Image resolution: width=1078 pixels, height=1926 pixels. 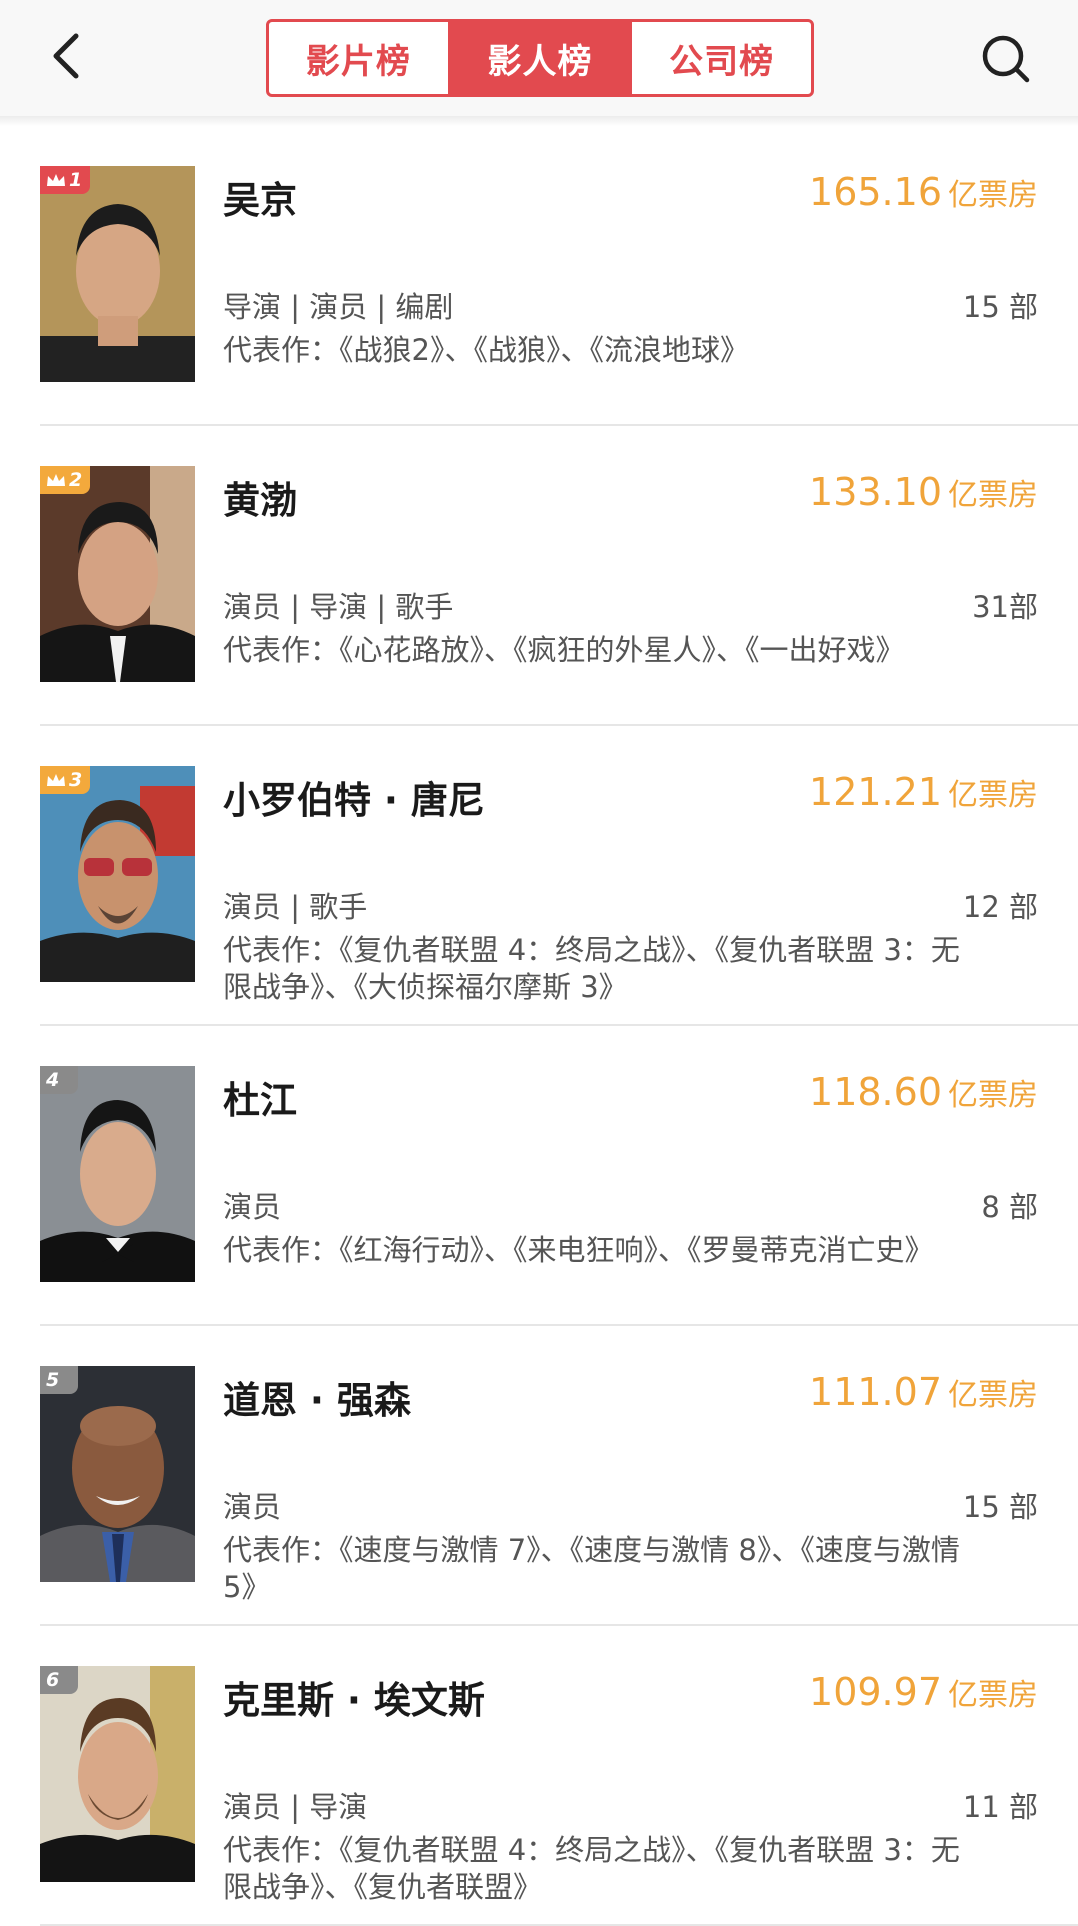 What do you see at coordinates (875, 1692) in the screenshot?
I see `box-office-value: 109.97` at bounding box center [875, 1692].